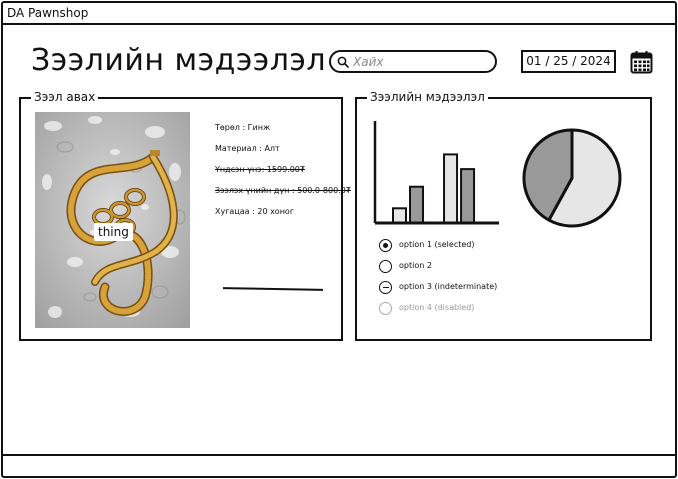 The image size is (678, 479). I want to click on panel-title: Зээлийн мэдээлэл, so click(427, 97).